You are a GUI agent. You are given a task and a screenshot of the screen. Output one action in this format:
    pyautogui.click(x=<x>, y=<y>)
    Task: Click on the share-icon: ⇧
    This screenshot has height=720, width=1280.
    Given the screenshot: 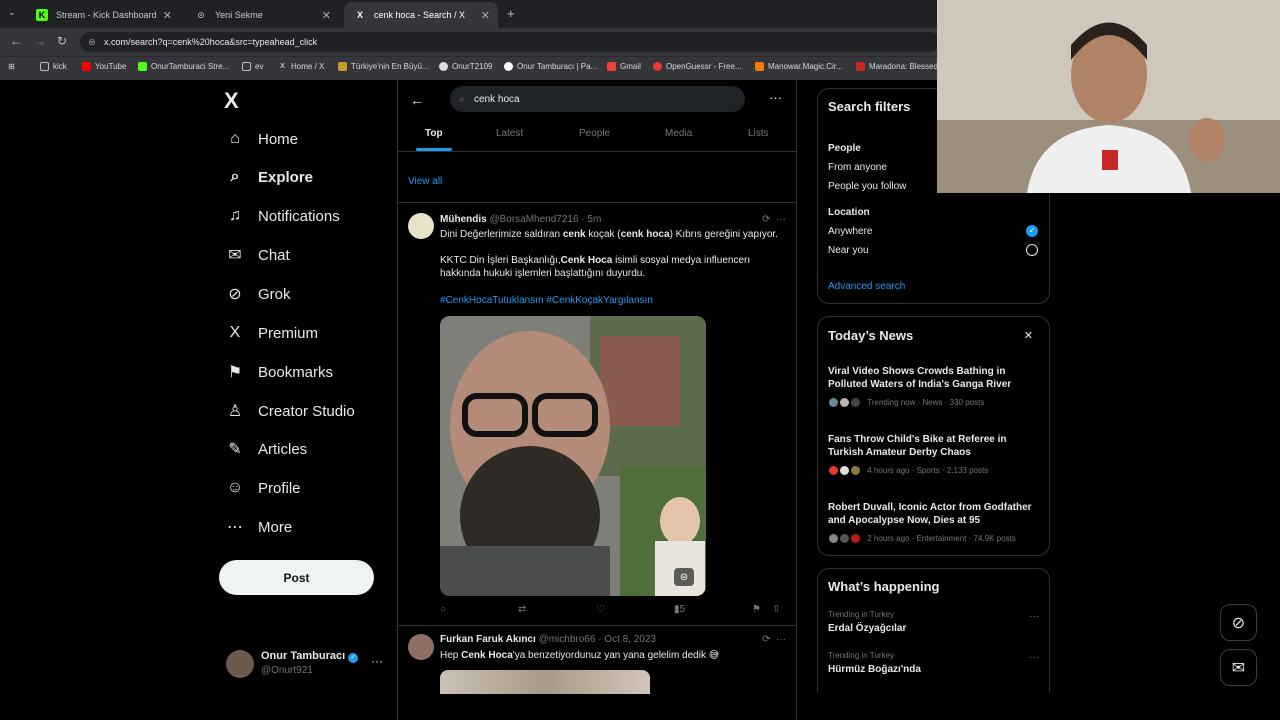 What is the action you would take?
    pyautogui.click(x=776, y=609)
    